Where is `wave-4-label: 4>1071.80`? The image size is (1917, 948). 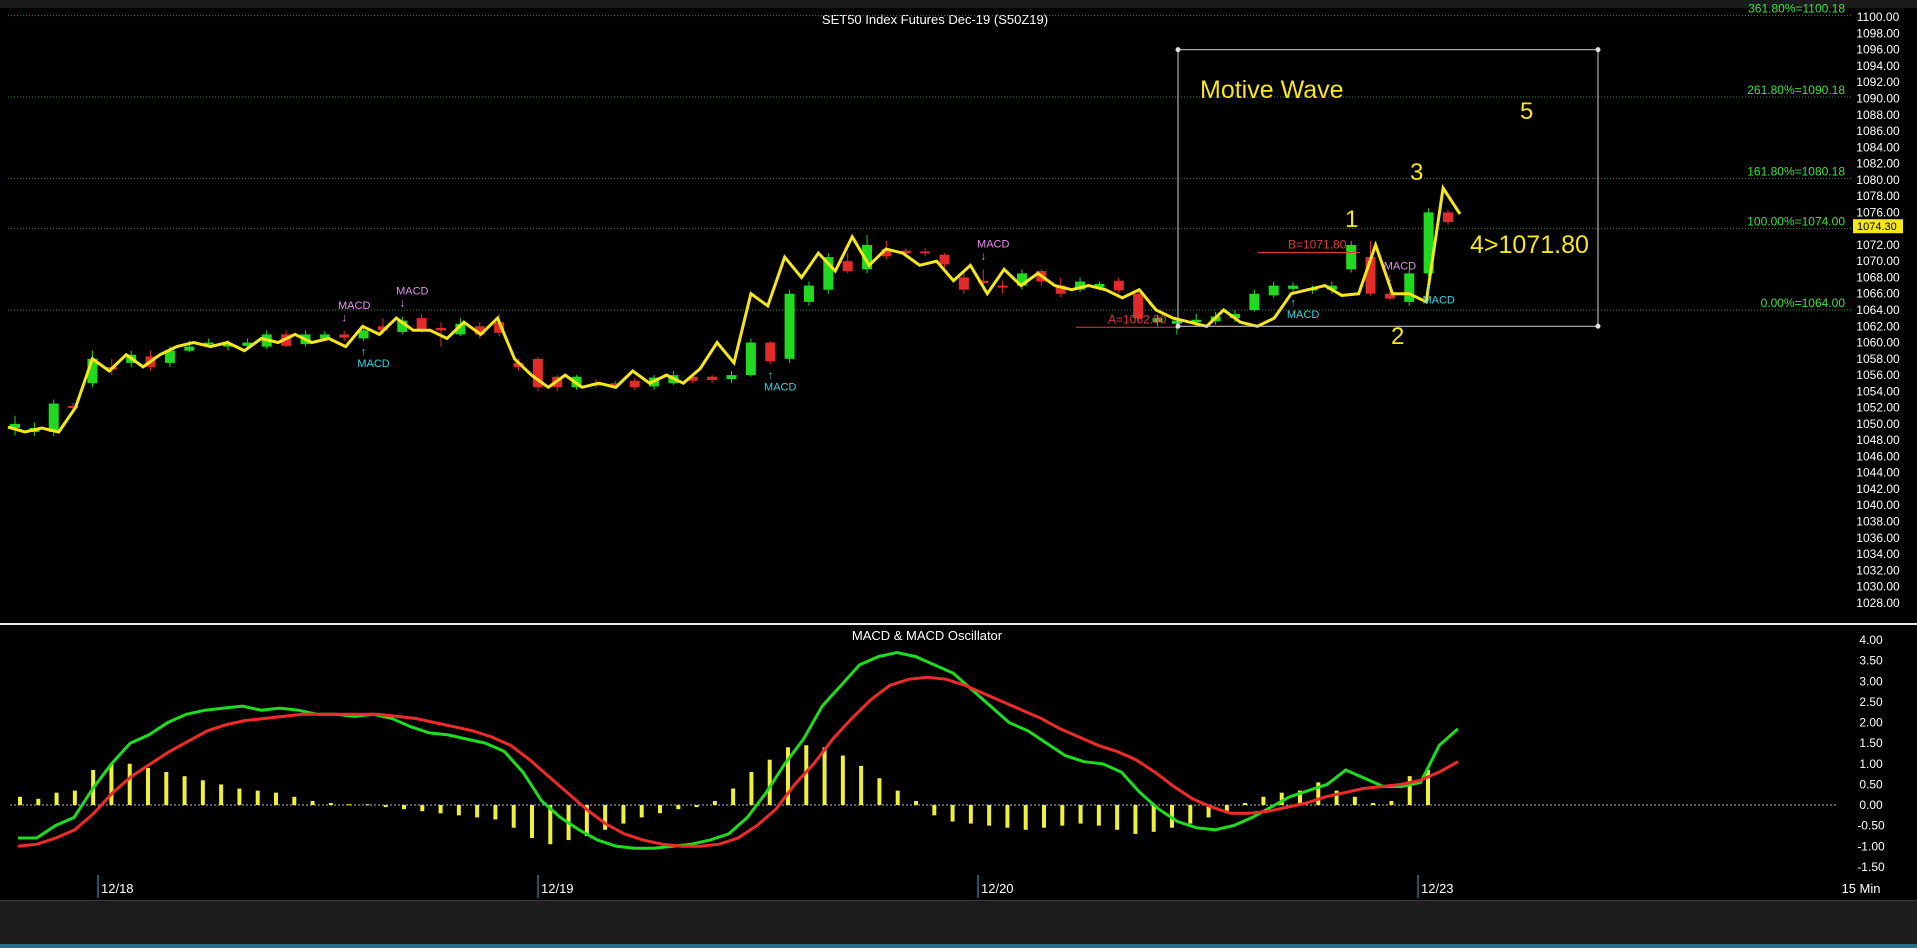 wave-4-label: 4>1071.80 is located at coordinates (1529, 245).